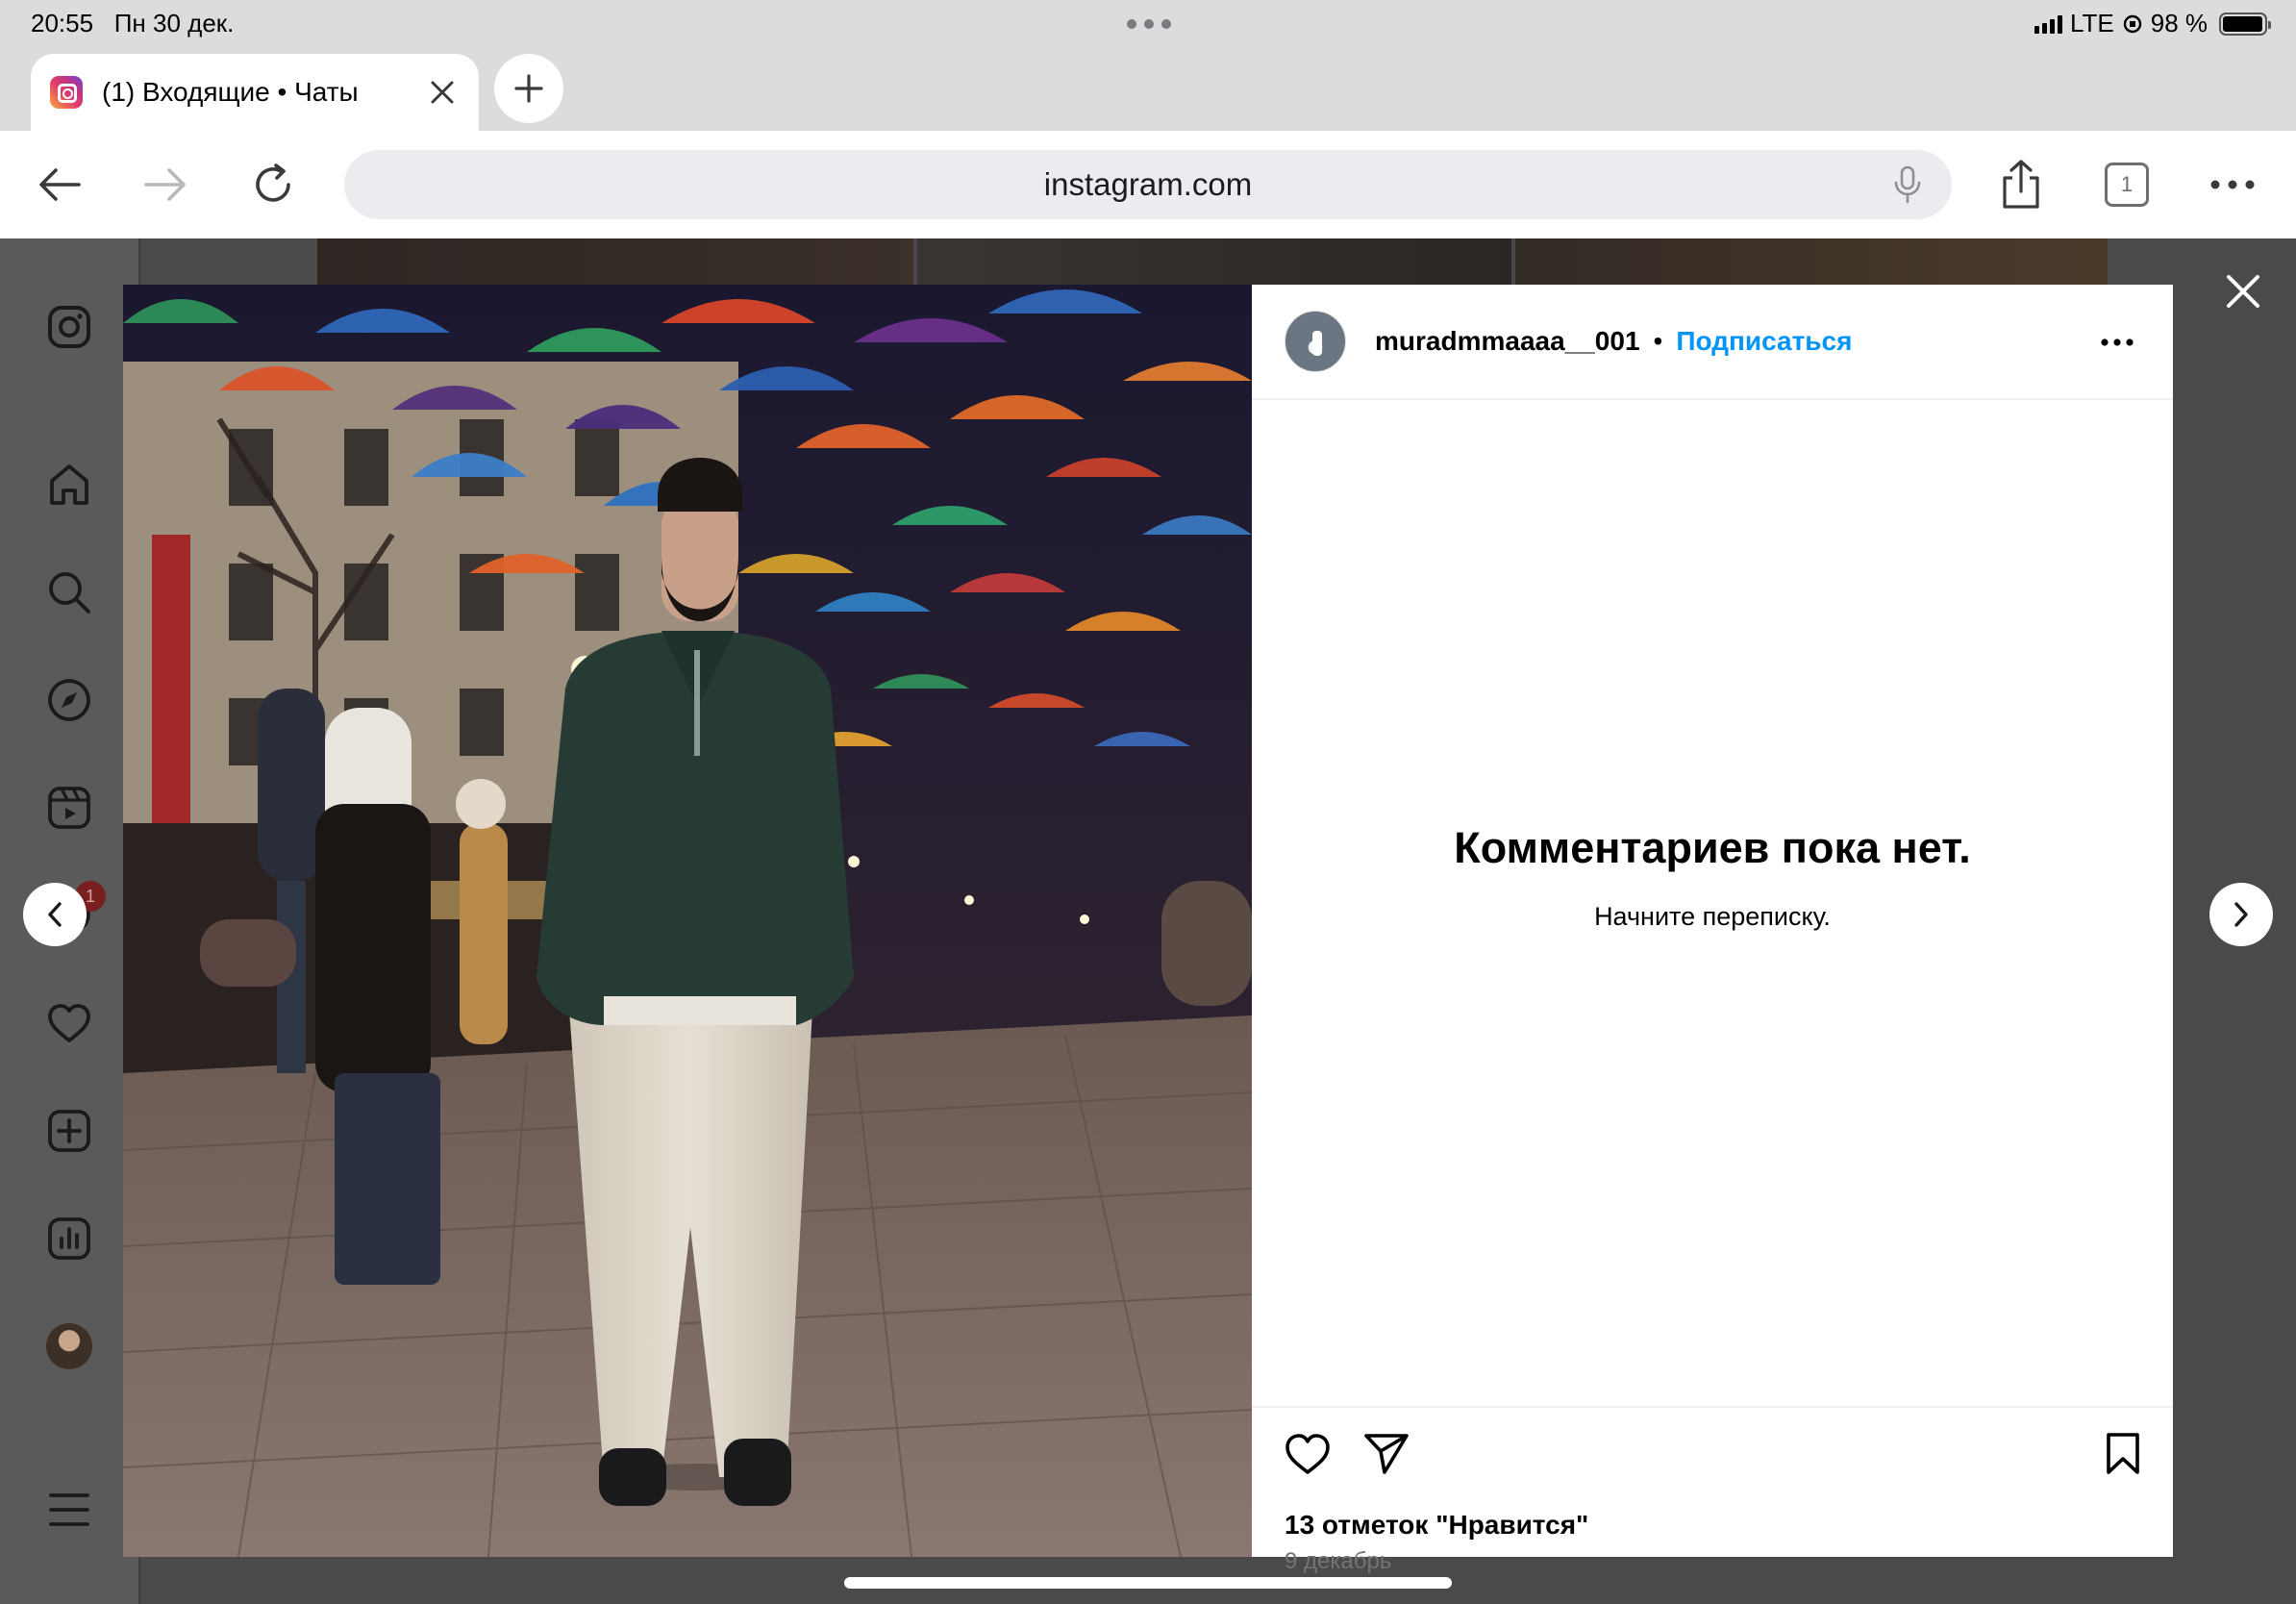 The width and height of the screenshot is (2296, 1604). I want to click on voice-search-button, so click(1907, 184).